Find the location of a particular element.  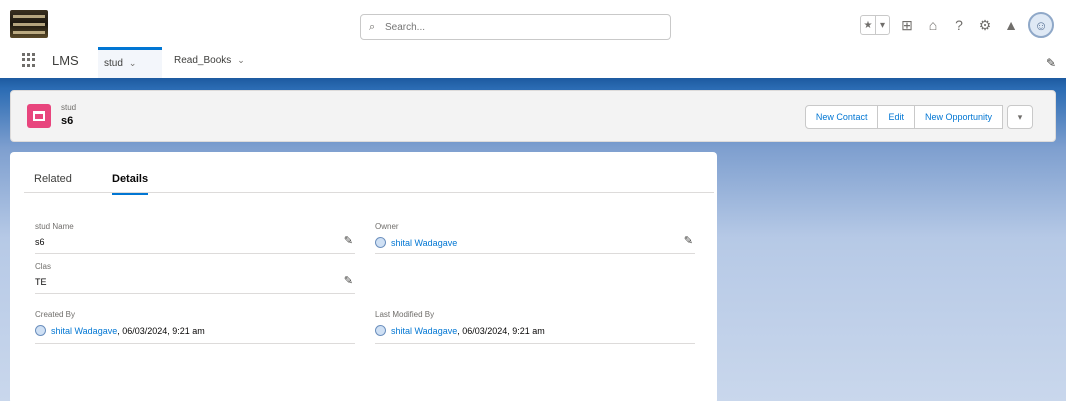

record-actions: New Contact Edit New Opportunity ▾ is located at coordinates (918, 117).